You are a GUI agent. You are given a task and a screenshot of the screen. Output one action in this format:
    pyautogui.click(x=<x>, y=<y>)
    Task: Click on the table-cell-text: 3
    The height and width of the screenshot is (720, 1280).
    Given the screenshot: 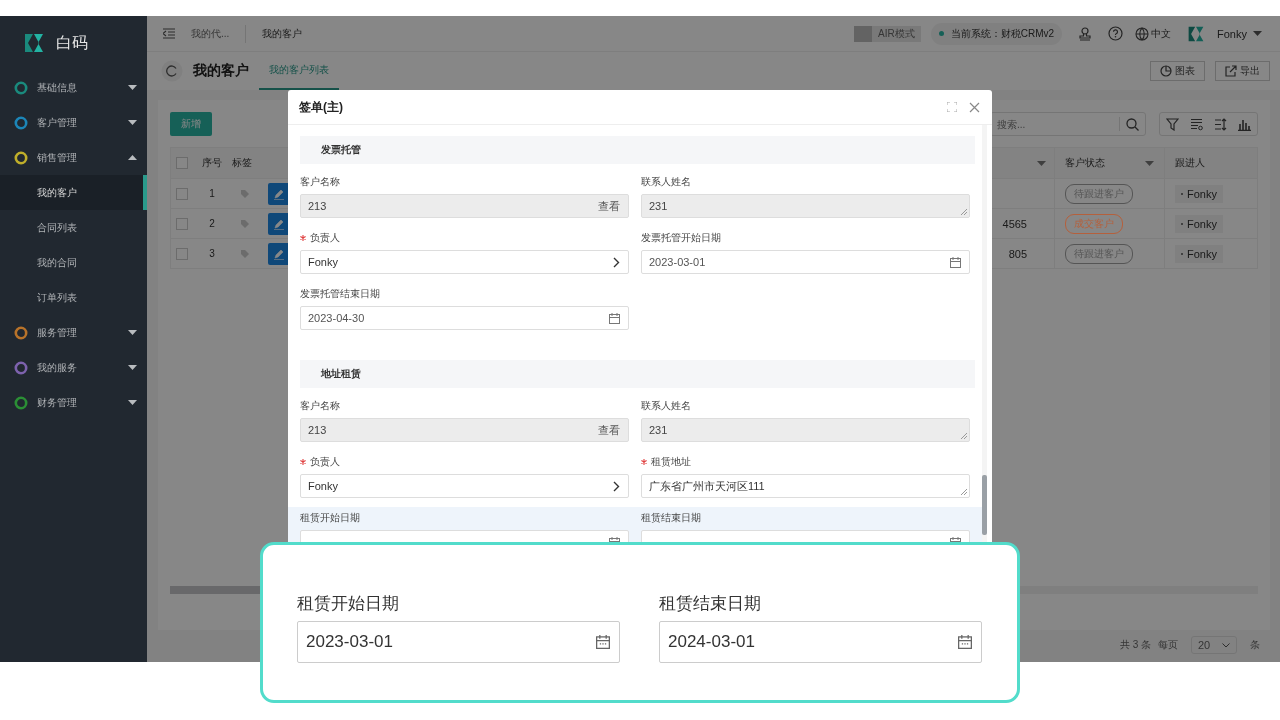 What is the action you would take?
    pyautogui.click(x=212, y=254)
    